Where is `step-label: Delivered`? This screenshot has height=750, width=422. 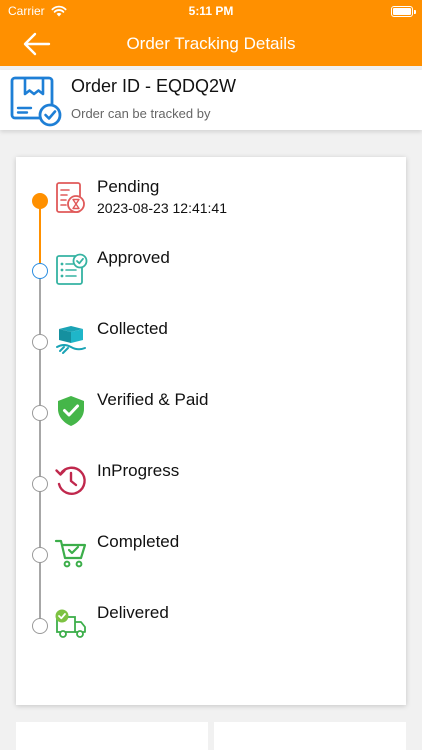 step-label: Delivered is located at coordinates (133, 612).